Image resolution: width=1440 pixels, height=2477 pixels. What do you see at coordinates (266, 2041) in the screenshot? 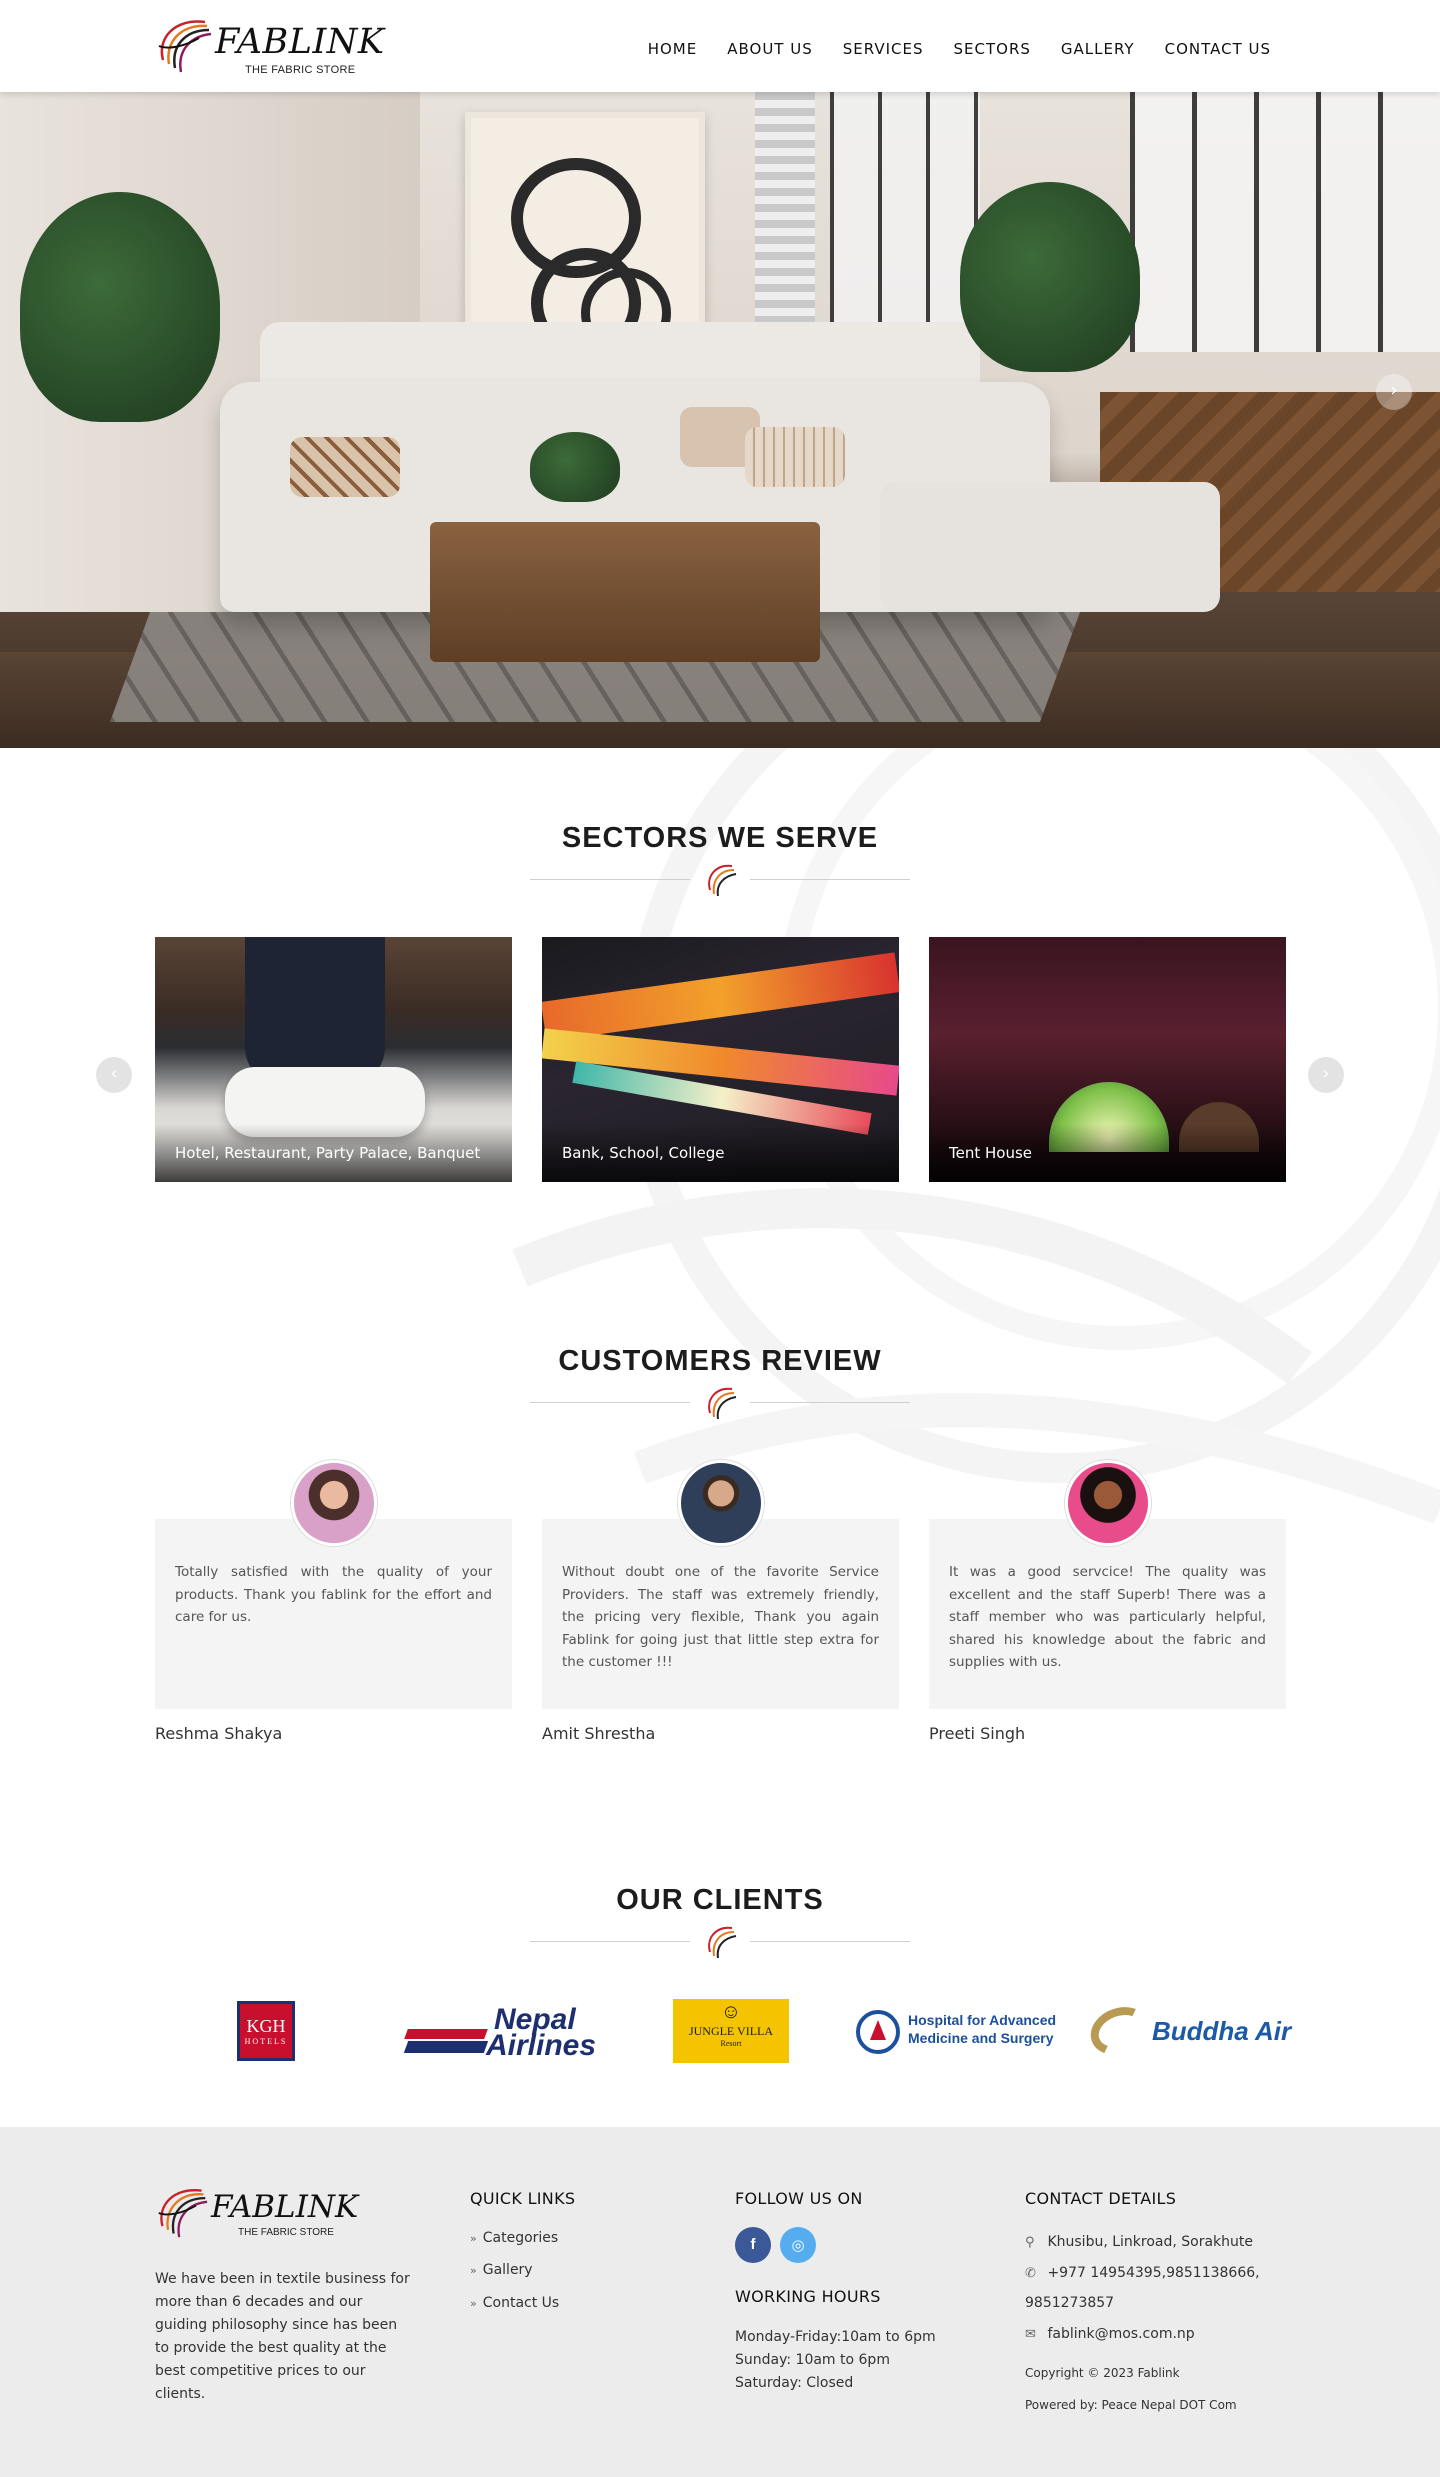
I see `client-subname: HOTELS` at bounding box center [266, 2041].